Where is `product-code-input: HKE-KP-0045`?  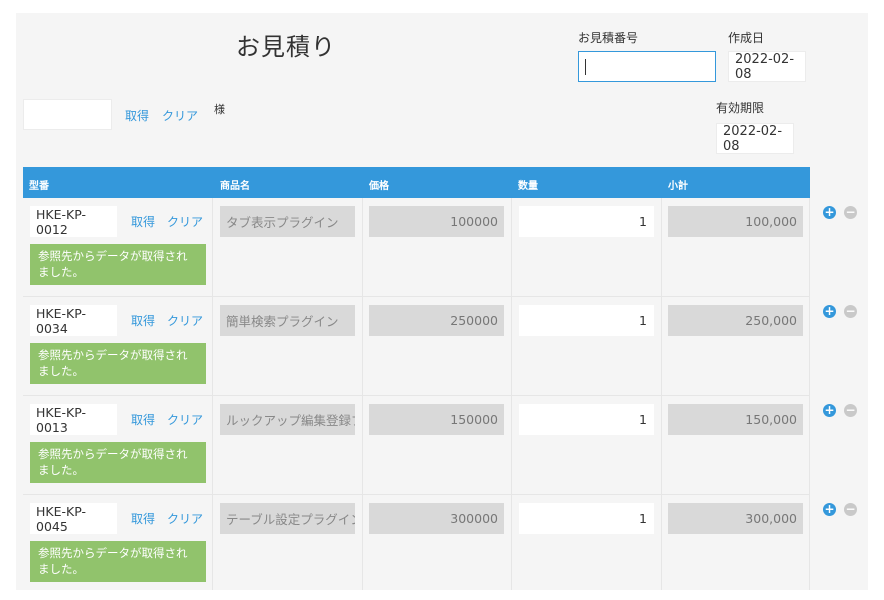
product-code-input: HKE-KP-0045 is located at coordinates (73, 518).